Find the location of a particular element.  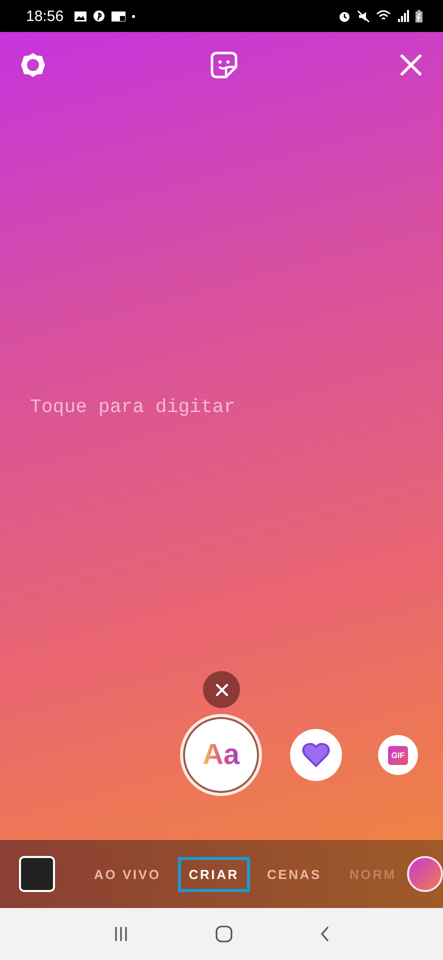

card-icon is located at coordinates (118, 16).